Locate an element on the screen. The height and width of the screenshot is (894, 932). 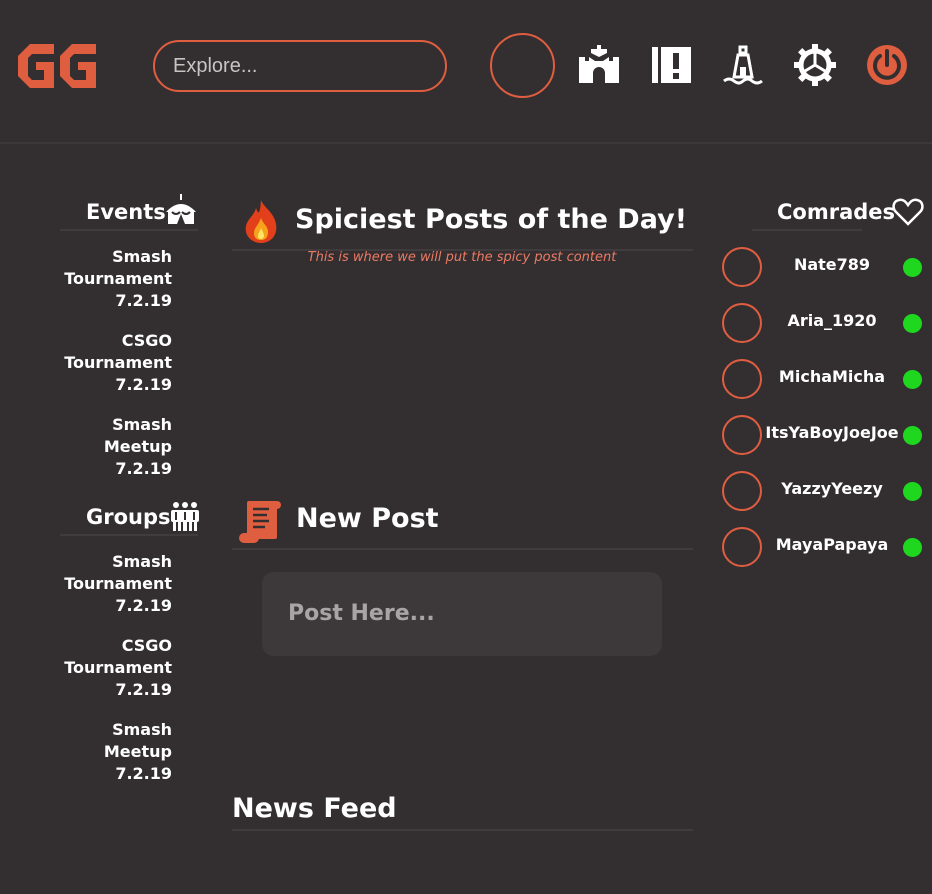
group-type: Meetup is located at coordinates (137, 751).